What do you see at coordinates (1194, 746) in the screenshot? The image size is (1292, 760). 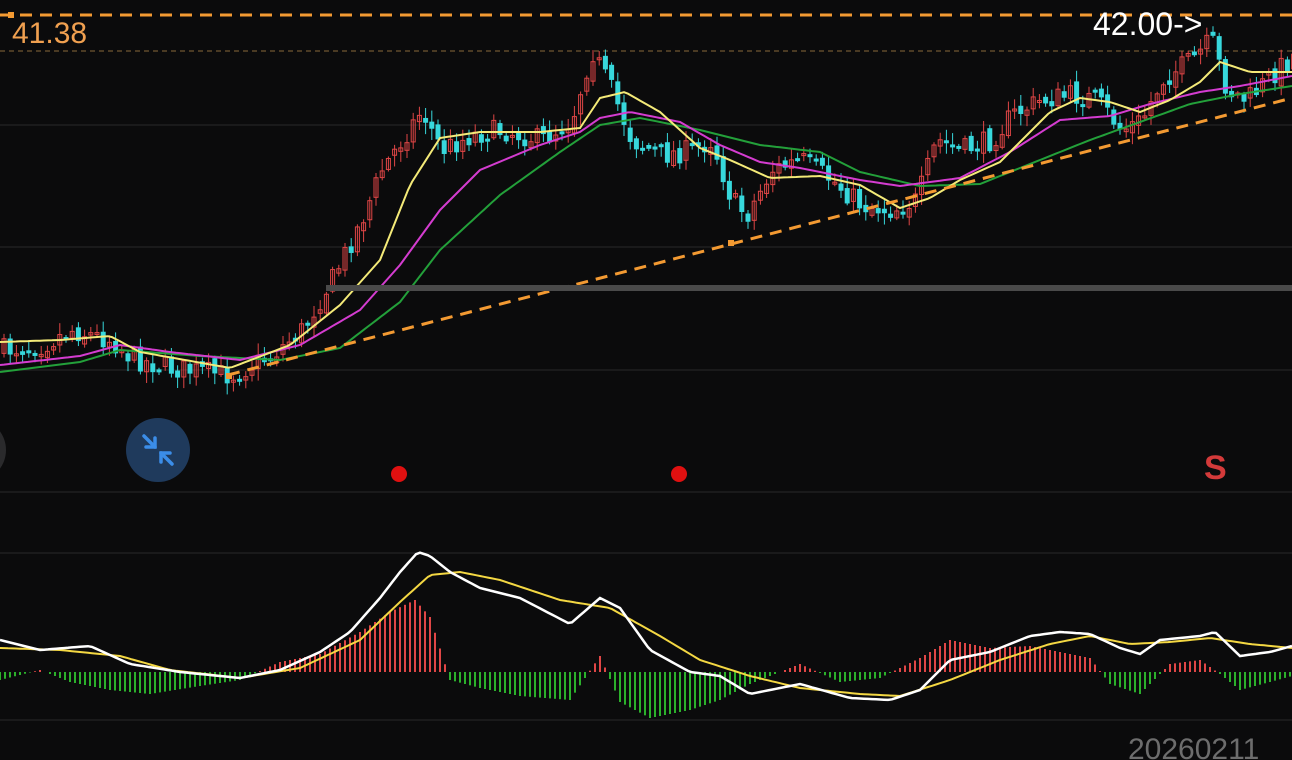 I see `date-label: 20260211` at bounding box center [1194, 746].